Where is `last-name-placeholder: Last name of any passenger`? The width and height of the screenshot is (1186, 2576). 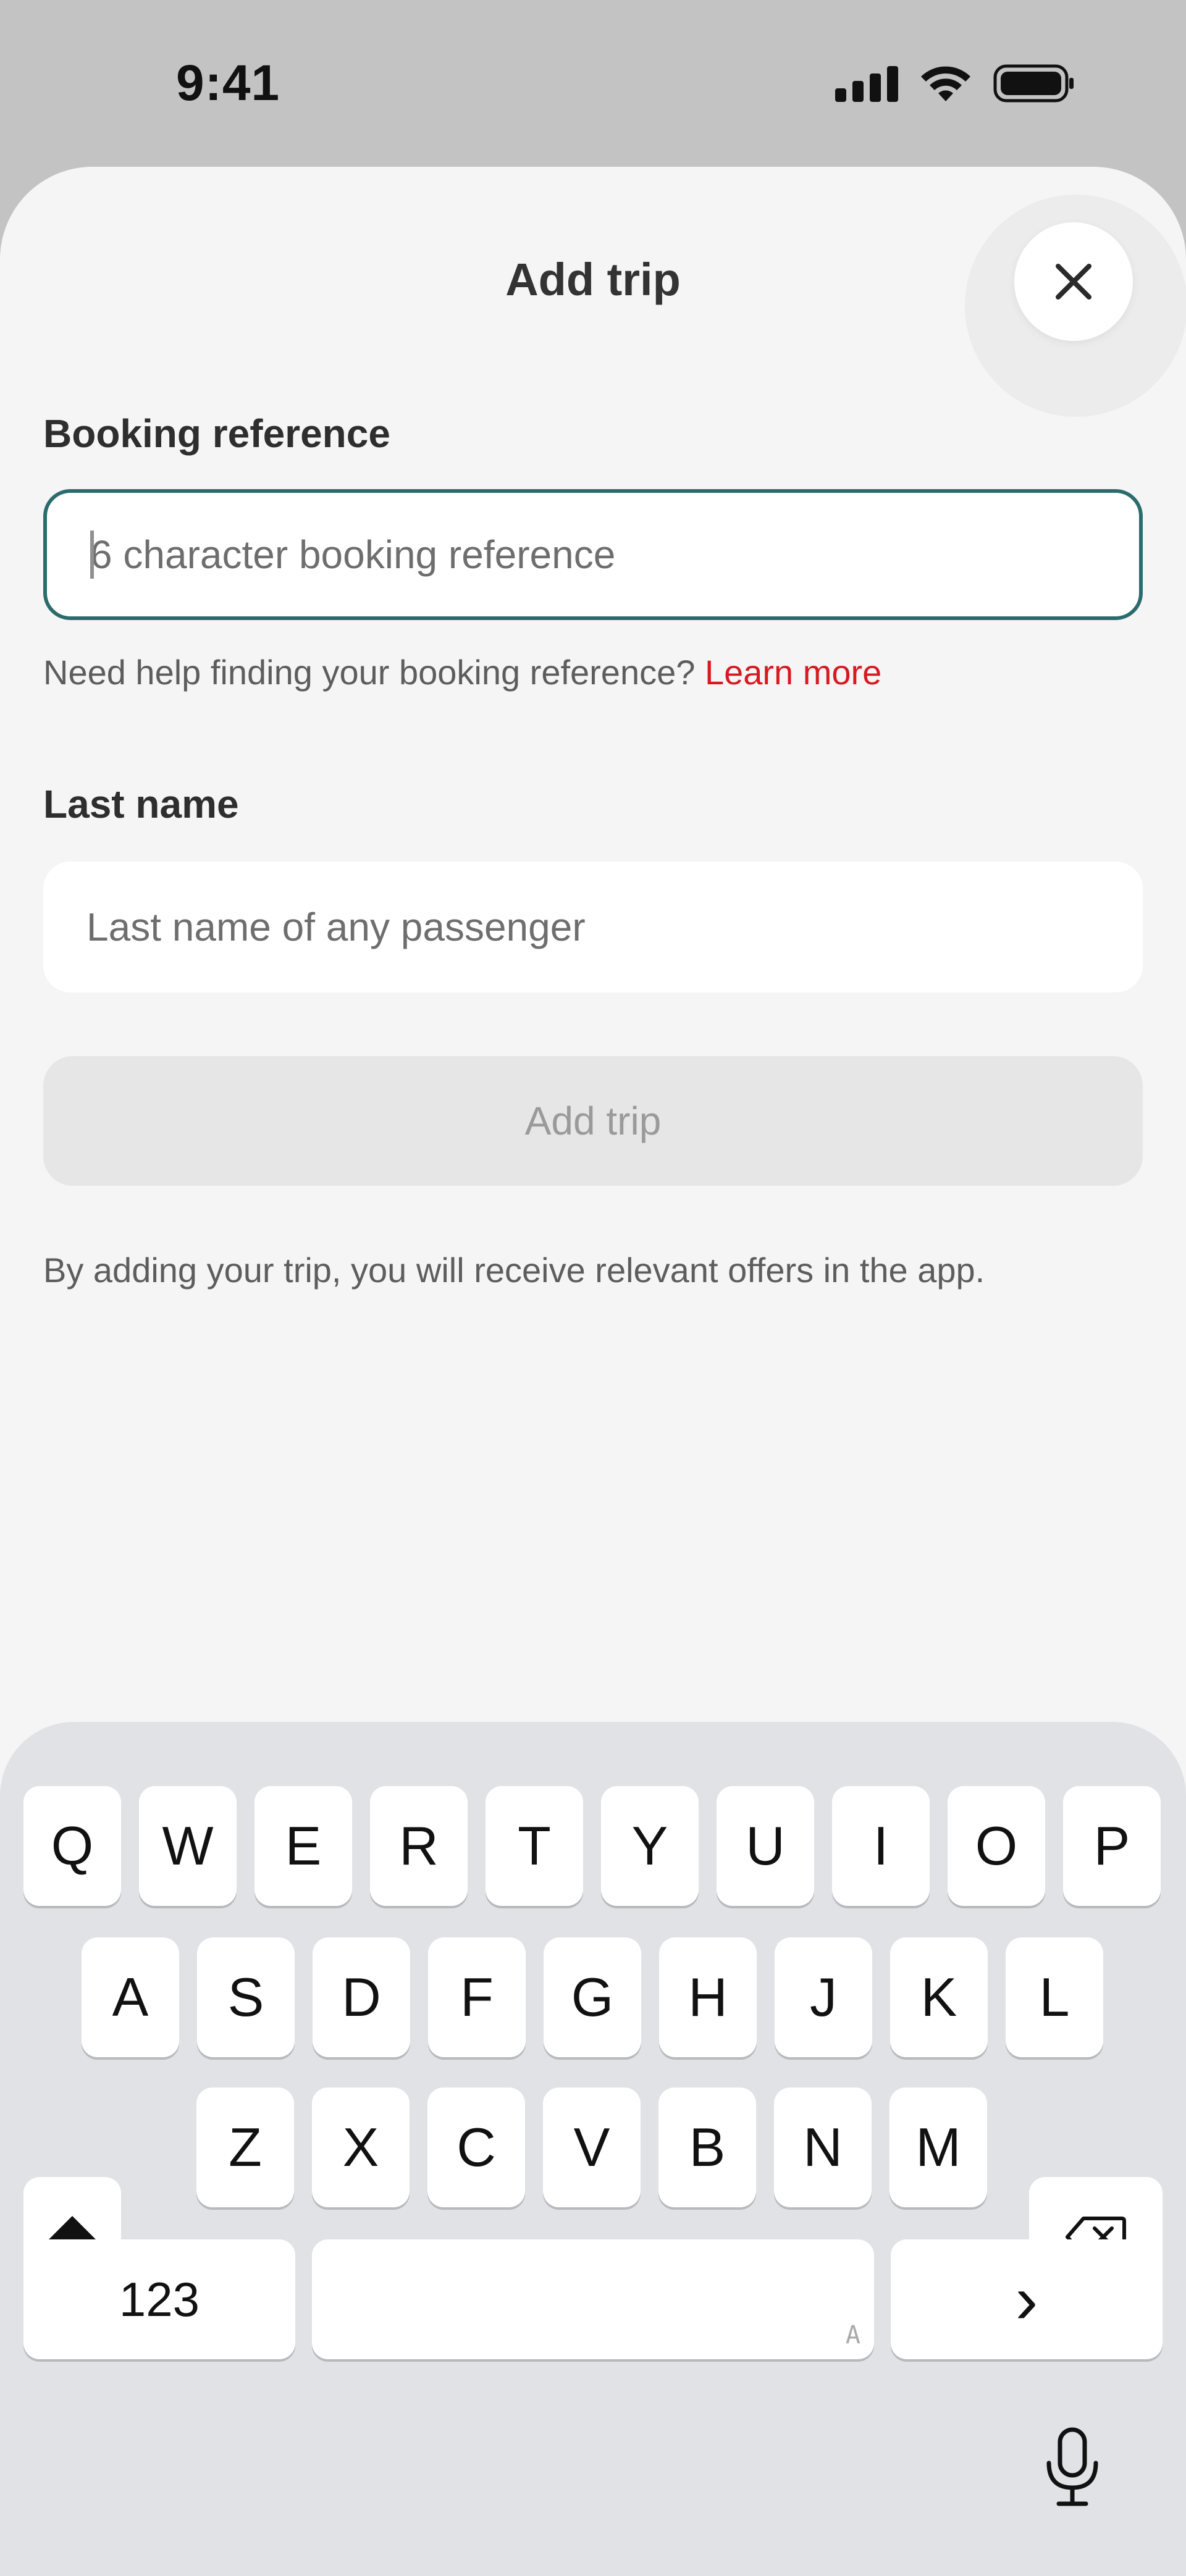
last-name-placeholder: Last name of any passenger is located at coordinates (336, 927).